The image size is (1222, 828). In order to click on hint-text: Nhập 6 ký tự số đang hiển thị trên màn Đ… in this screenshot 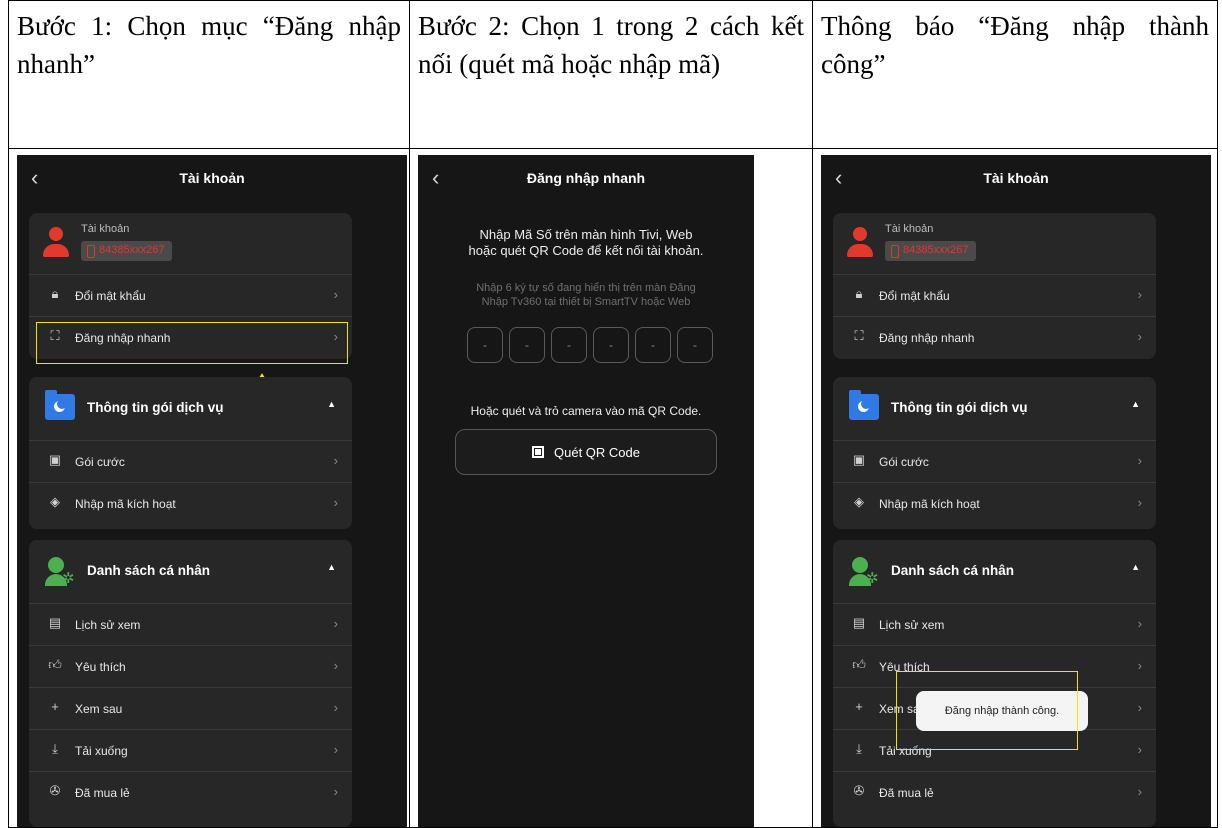, I will do `click(586, 295)`.